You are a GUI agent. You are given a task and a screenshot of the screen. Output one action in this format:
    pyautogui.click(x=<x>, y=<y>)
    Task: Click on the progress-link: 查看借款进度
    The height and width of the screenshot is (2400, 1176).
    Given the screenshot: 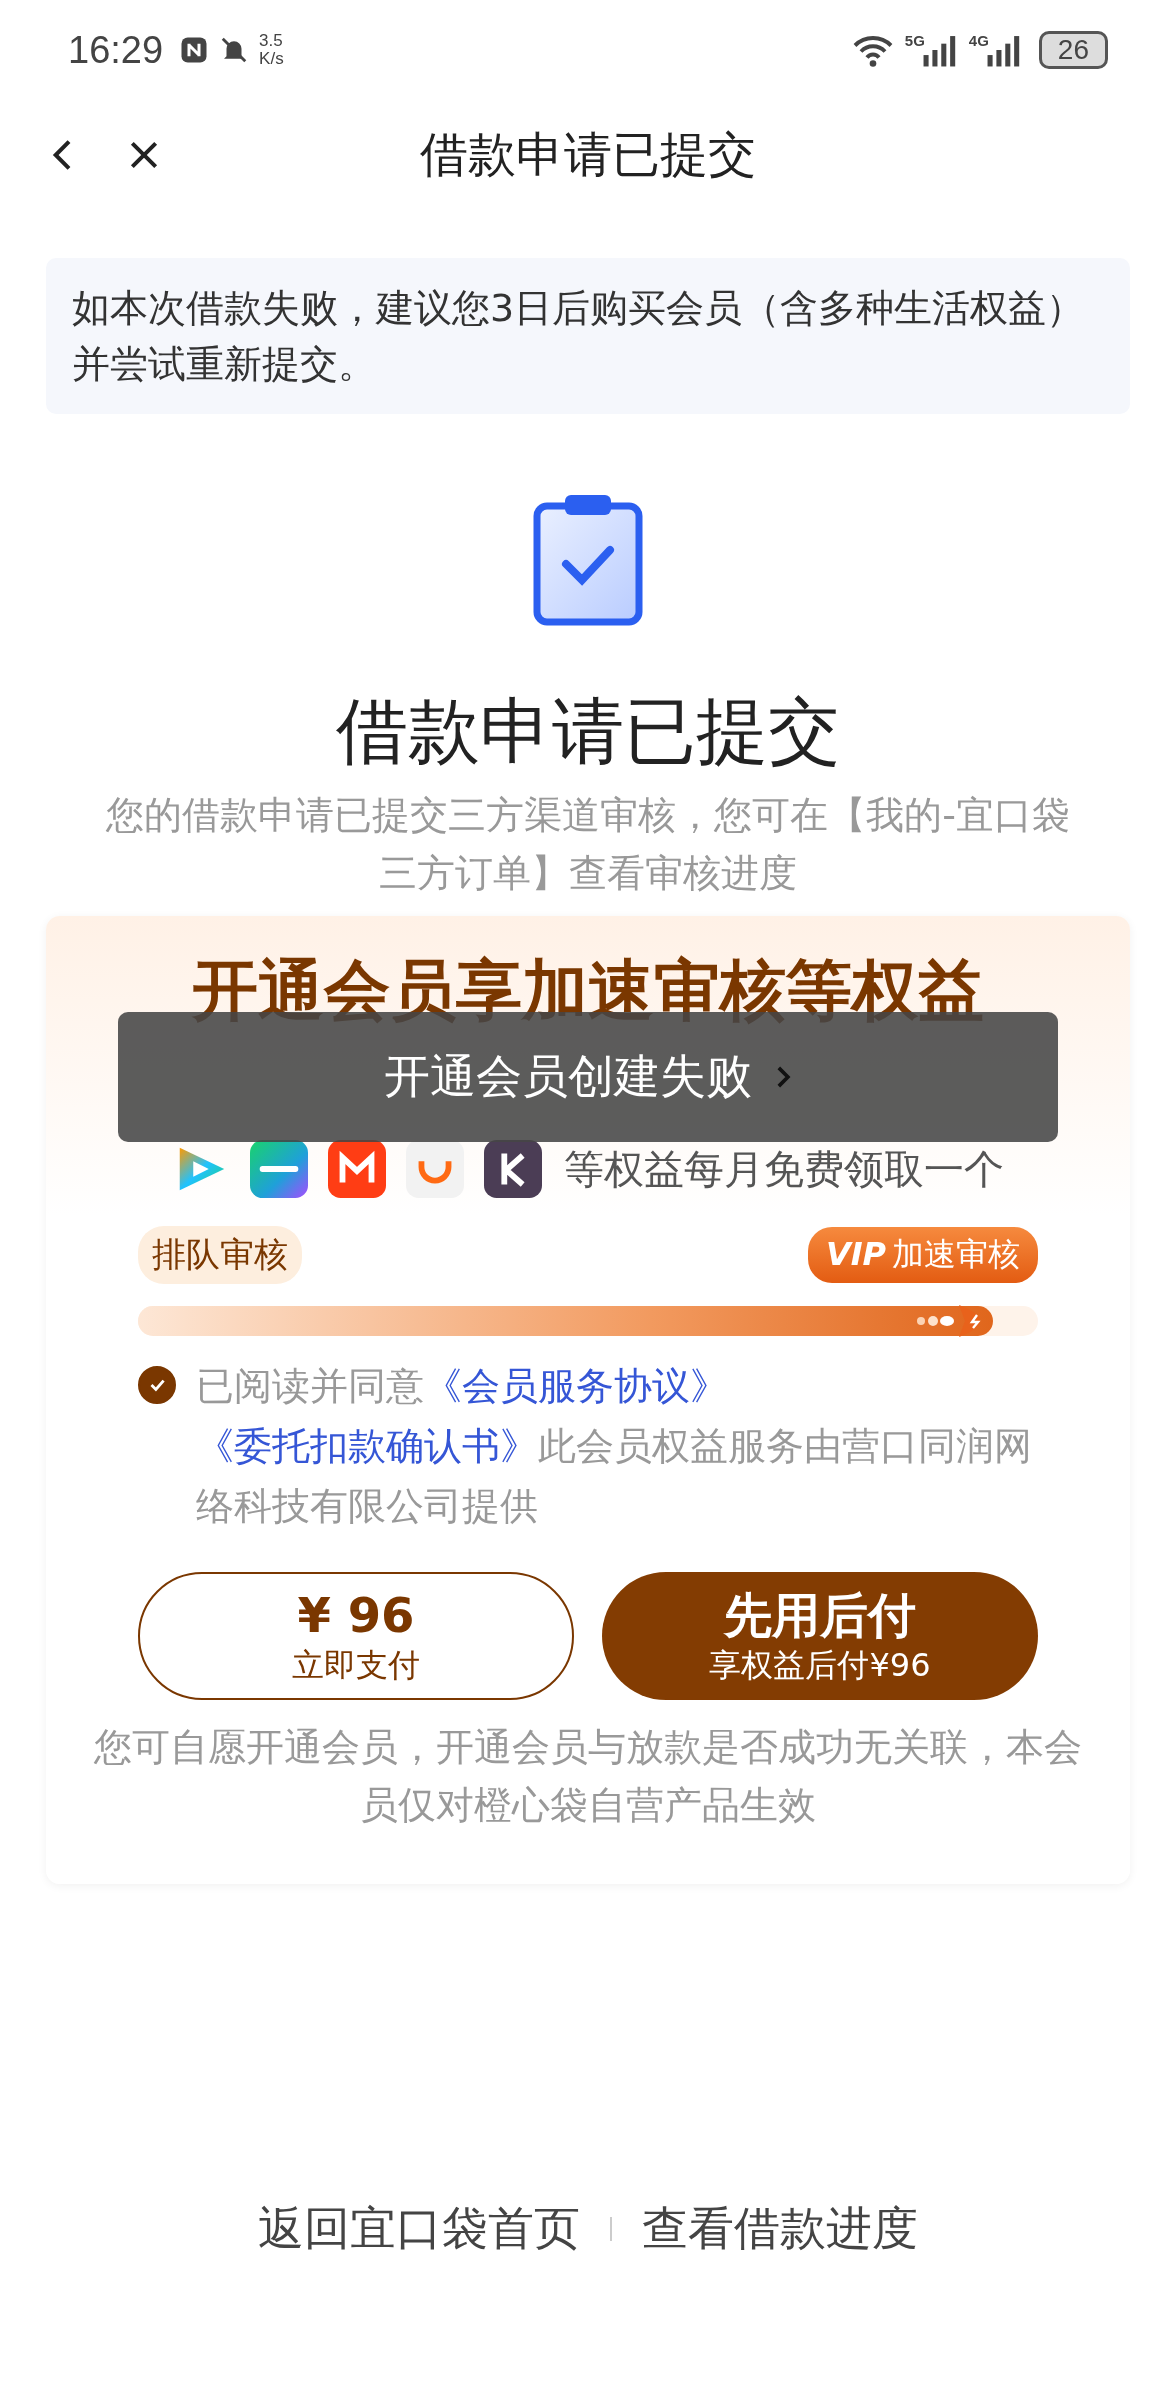 What is the action you would take?
    pyautogui.click(x=780, y=2229)
    